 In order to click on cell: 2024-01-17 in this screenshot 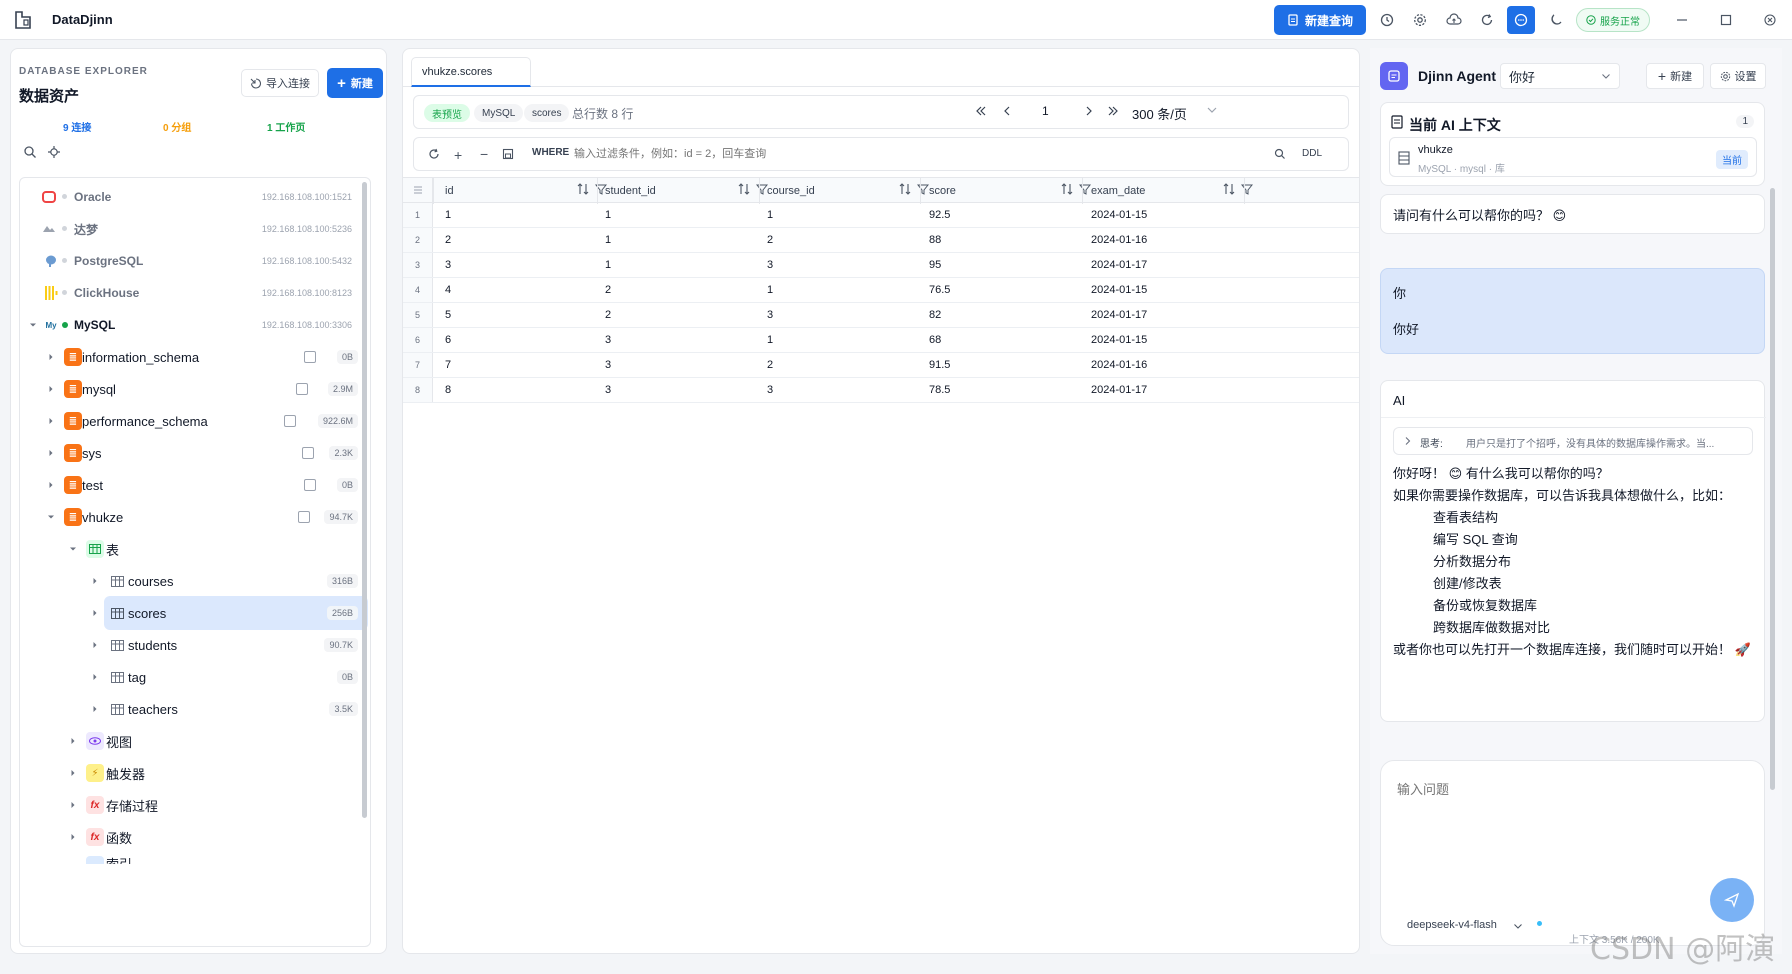, I will do `click(1119, 390)`.